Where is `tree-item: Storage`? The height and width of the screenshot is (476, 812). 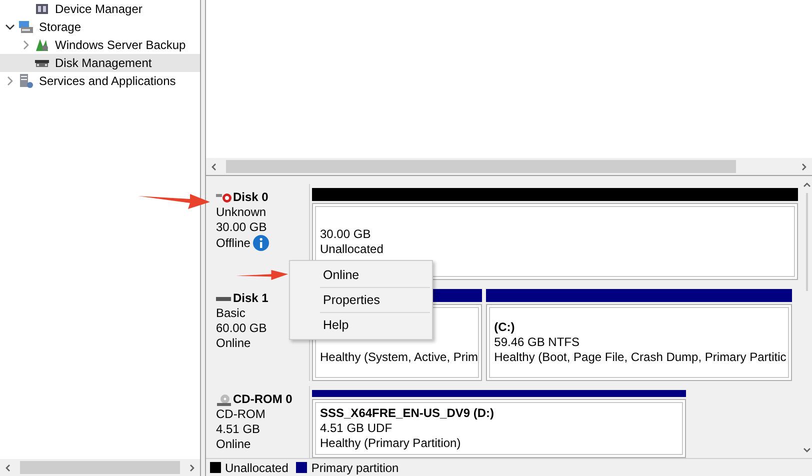
tree-item: Storage is located at coordinates (60, 27).